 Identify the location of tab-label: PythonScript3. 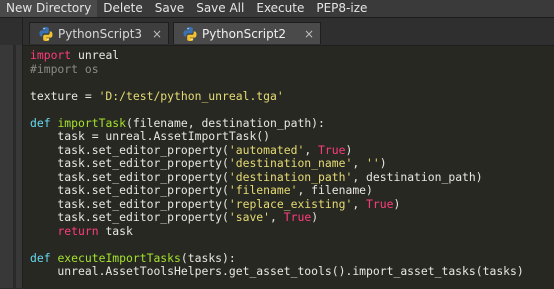
(100, 33).